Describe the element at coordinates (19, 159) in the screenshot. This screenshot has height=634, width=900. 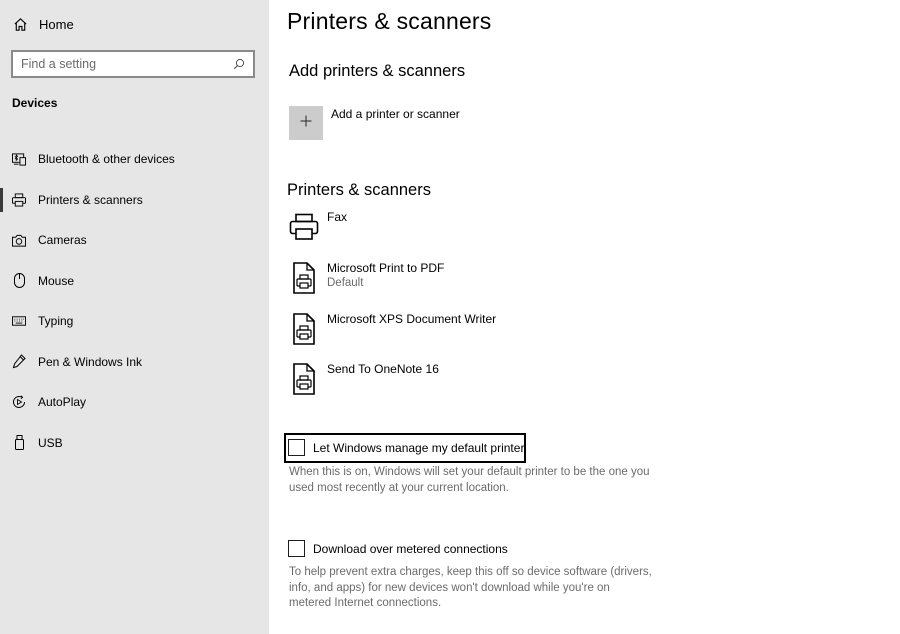
I see `bluetooth-devices-icon` at that location.